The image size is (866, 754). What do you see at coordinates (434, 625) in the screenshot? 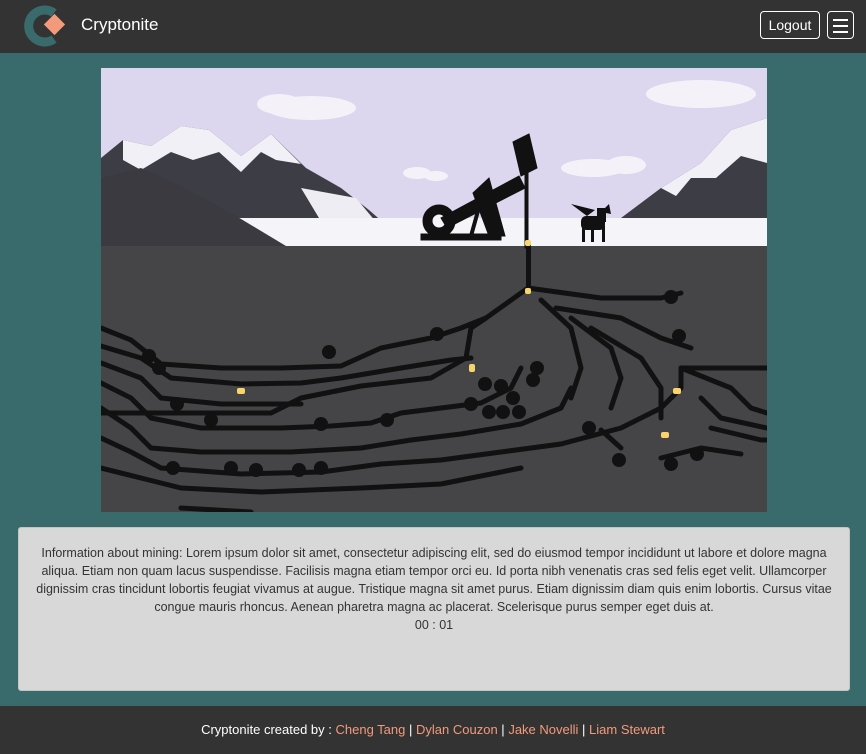
I see `timer: 00 : 01` at bounding box center [434, 625].